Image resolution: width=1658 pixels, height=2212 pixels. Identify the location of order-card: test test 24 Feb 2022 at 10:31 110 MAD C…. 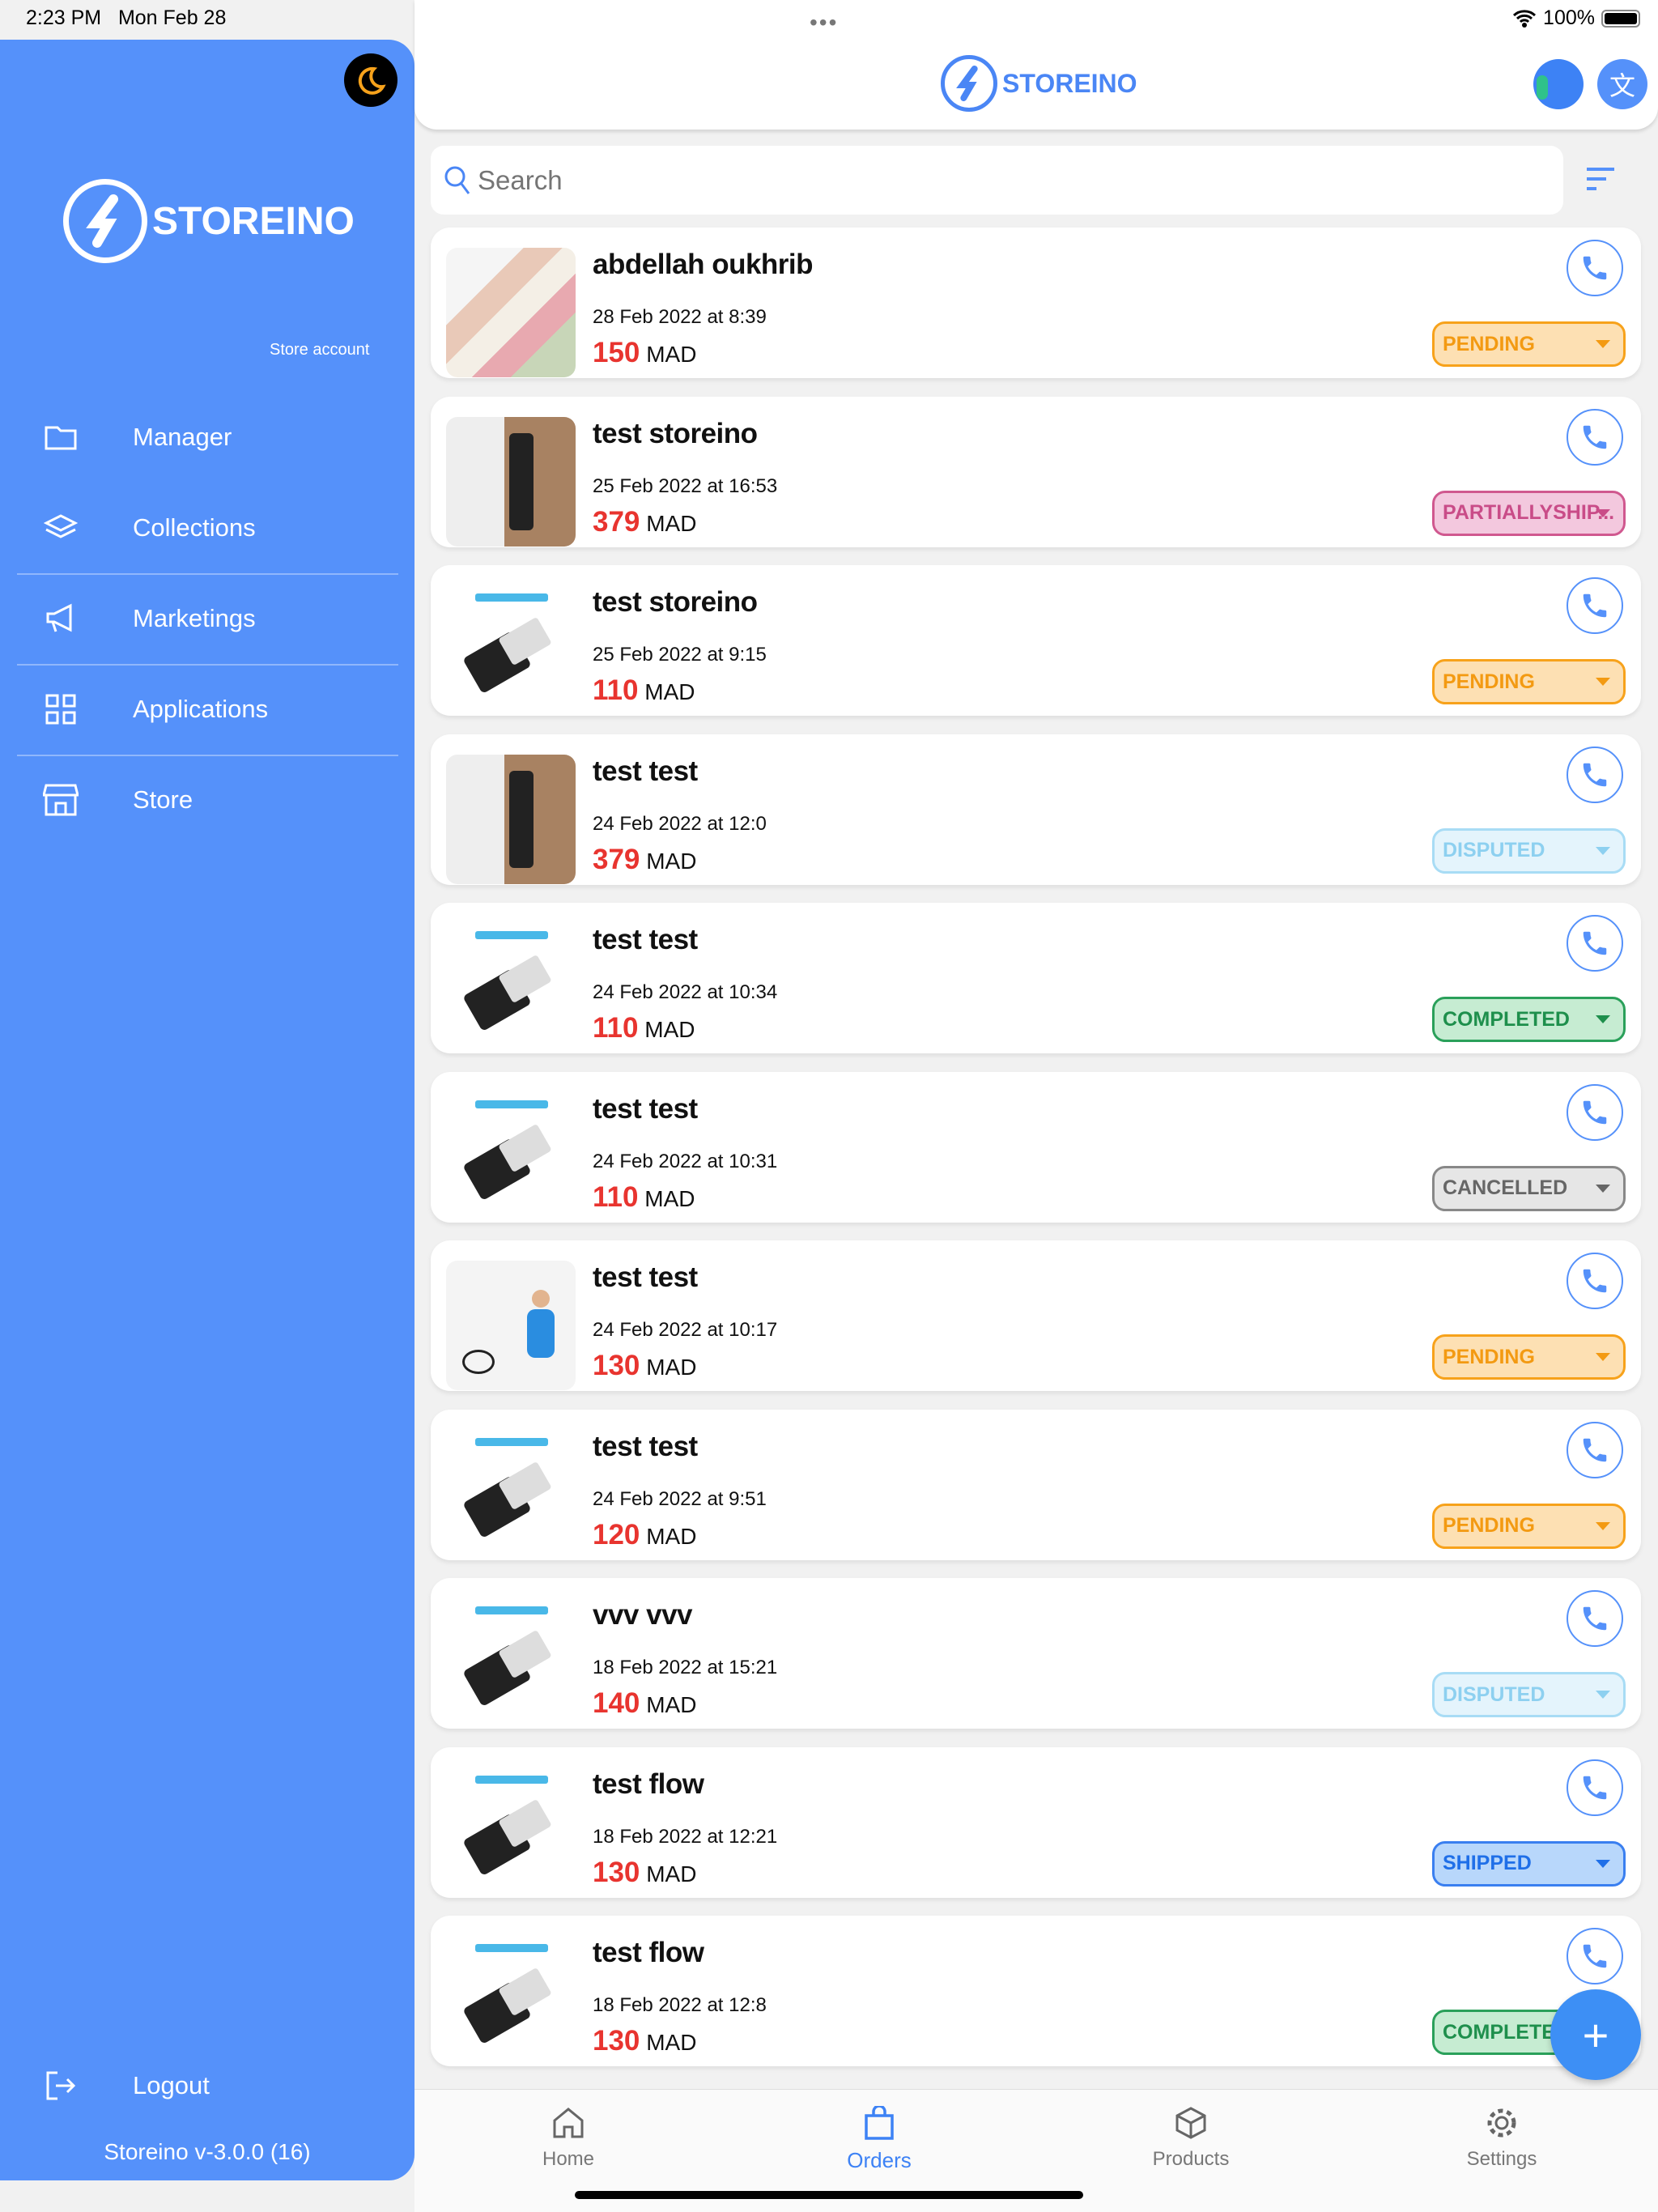
(1036, 1147).